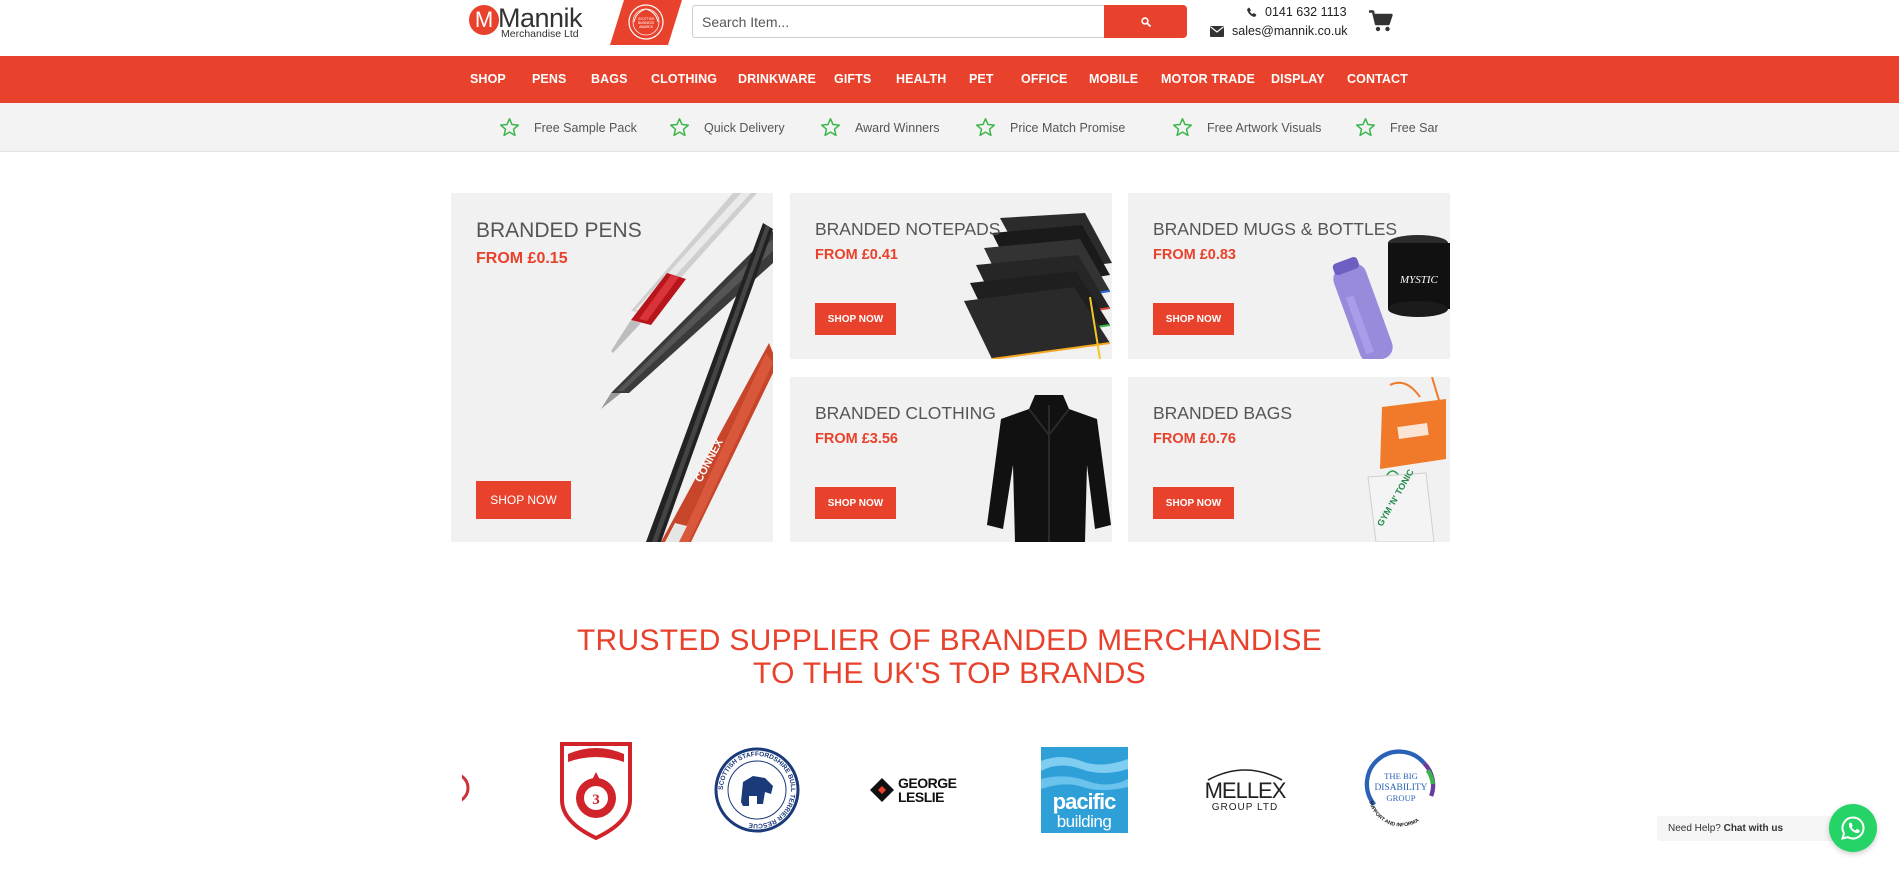 The image size is (1899, 873). What do you see at coordinates (1377, 79) in the screenshot?
I see `nav-item-contact: CONTACT` at bounding box center [1377, 79].